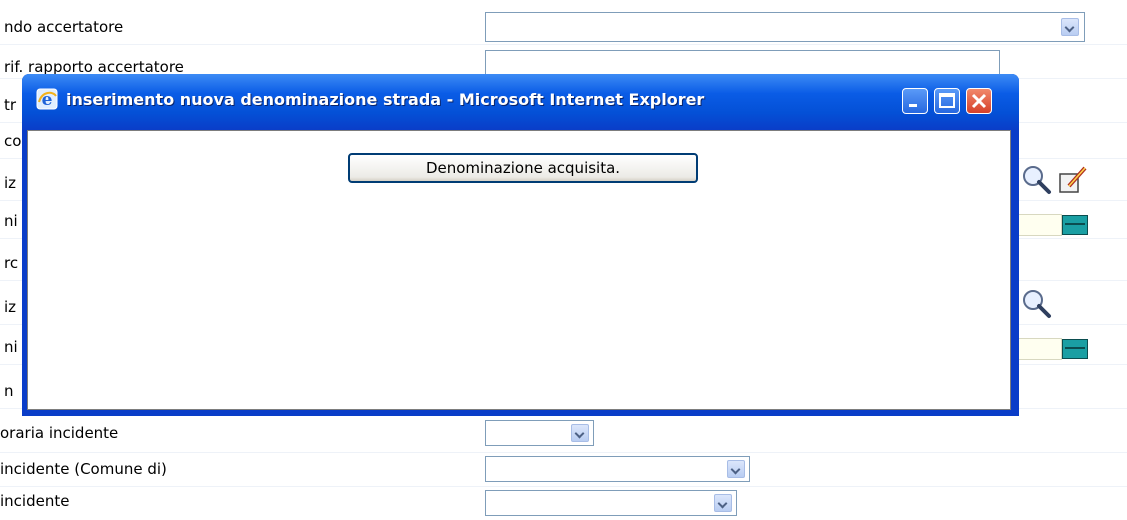 This screenshot has width=1127, height=520. What do you see at coordinates (35, 501) in the screenshot?
I see `form-label: incidente` at bounding box center [35, 501].